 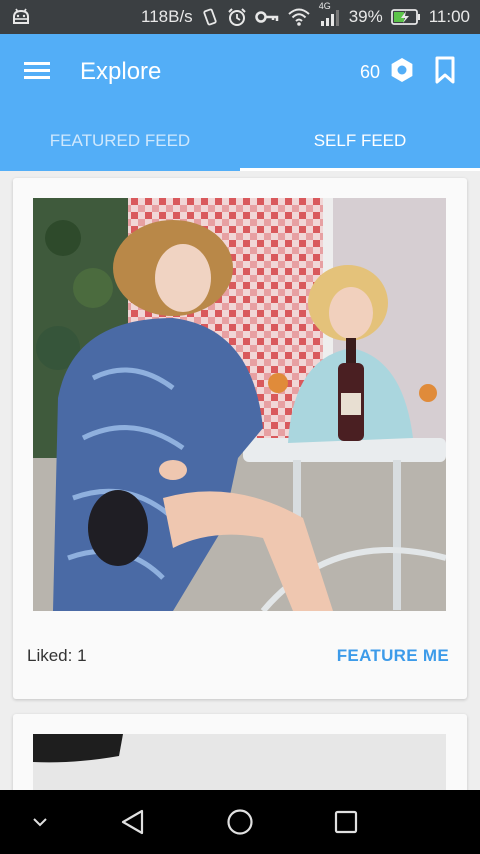 What do you see at coordinates (21, 17) in the screenshot?
I see `android-icon` at bounding box center [21, 17].